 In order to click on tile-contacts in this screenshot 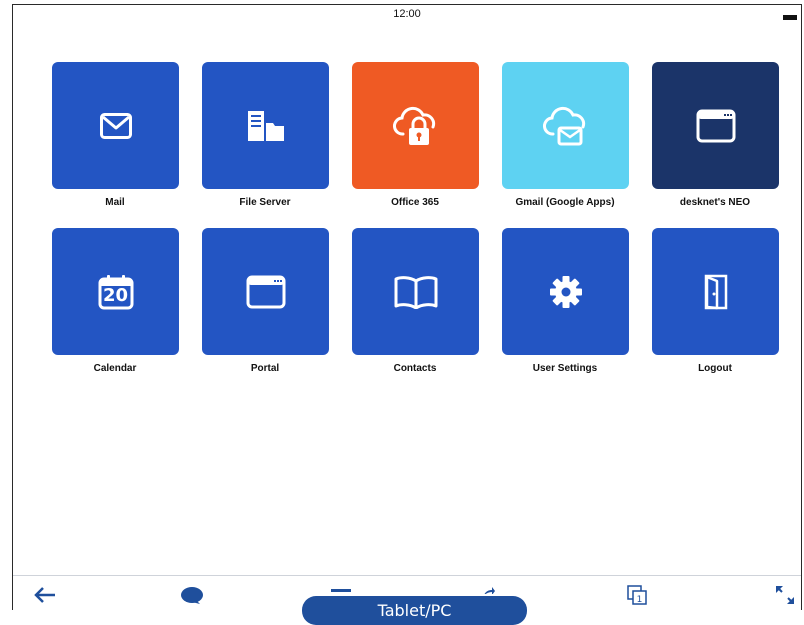, I will do `click(415, 291)`.